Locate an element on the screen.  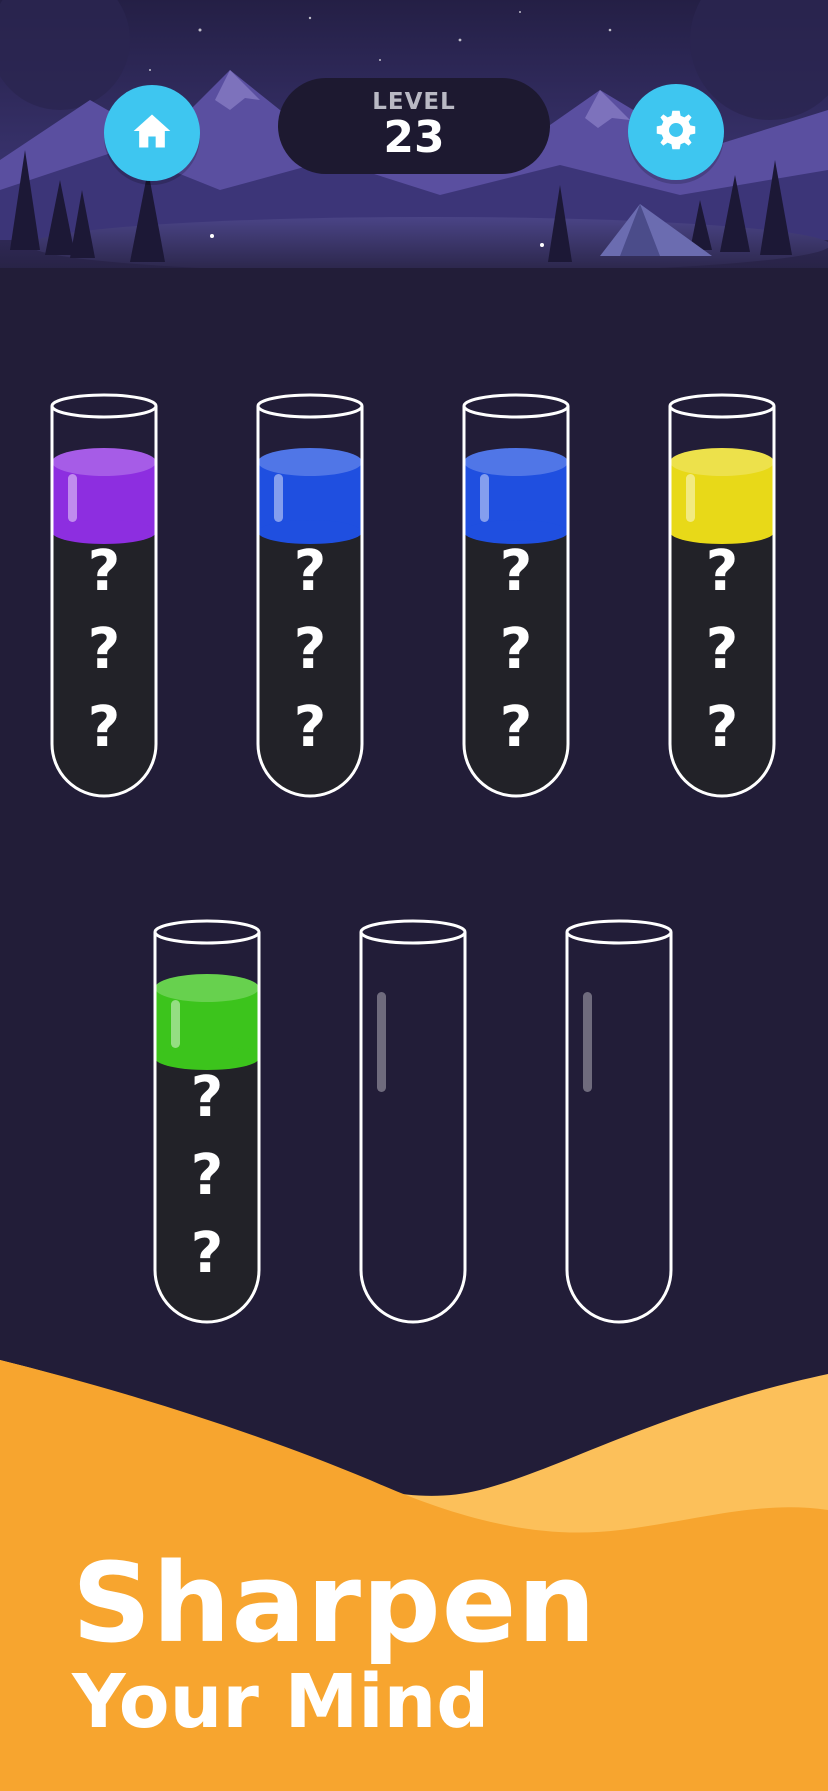
test-tube-4: ??? is located at coordinates (722, 597).